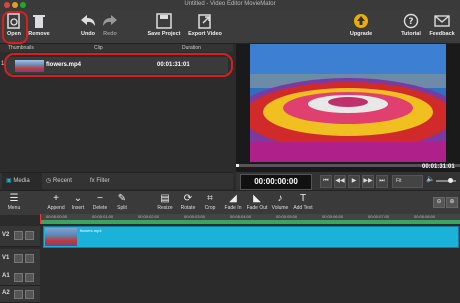 This screenshot has height=303, width=460. I want to click on resize-button: ▤ Resize, so click(165, 202).